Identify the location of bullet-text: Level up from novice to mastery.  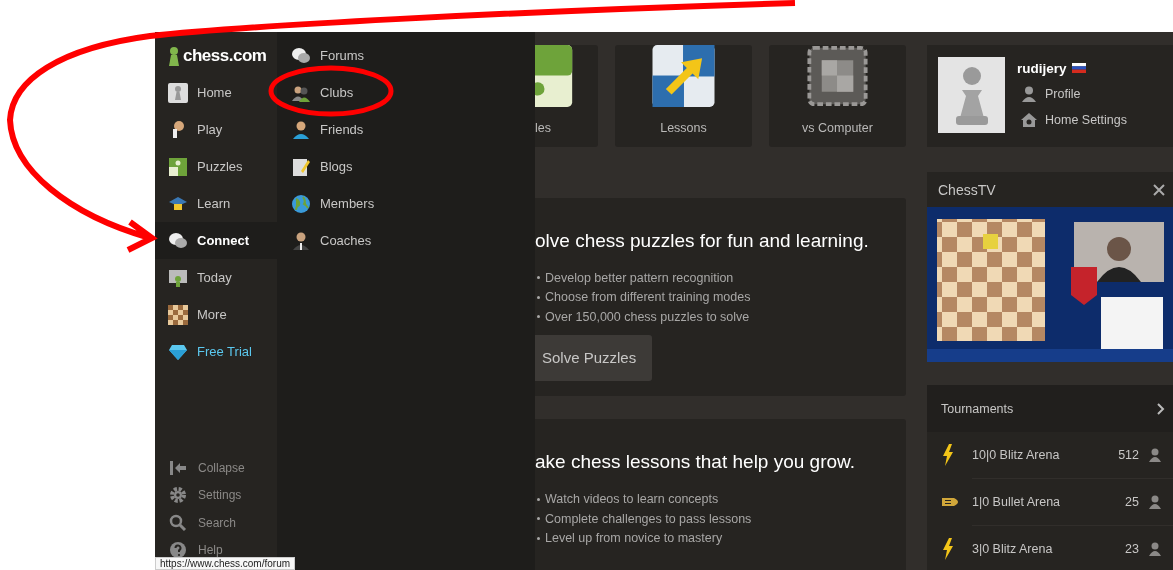
(634, 538).